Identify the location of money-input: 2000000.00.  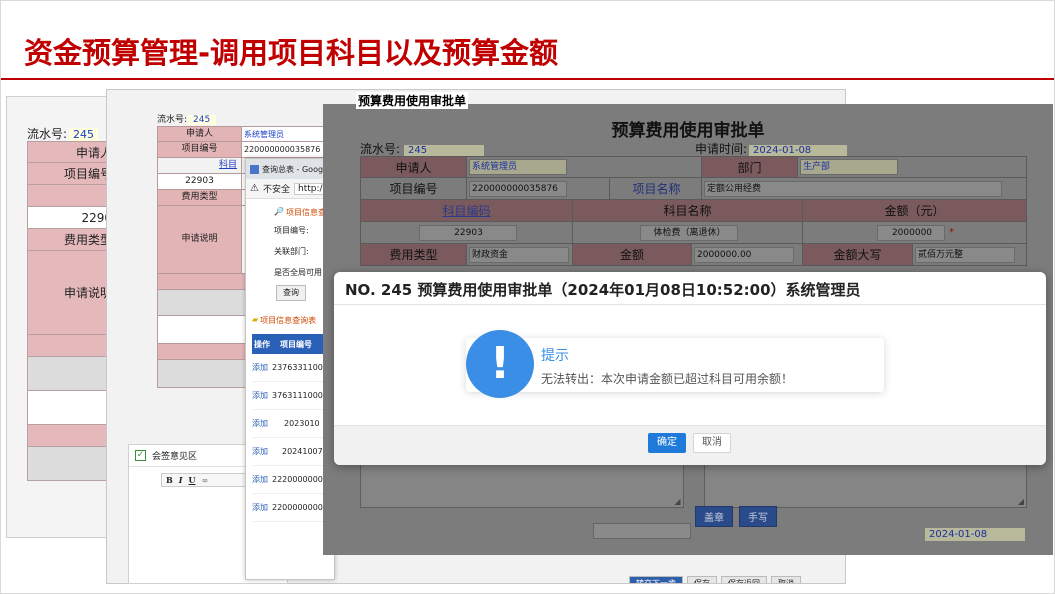
(744, 254).